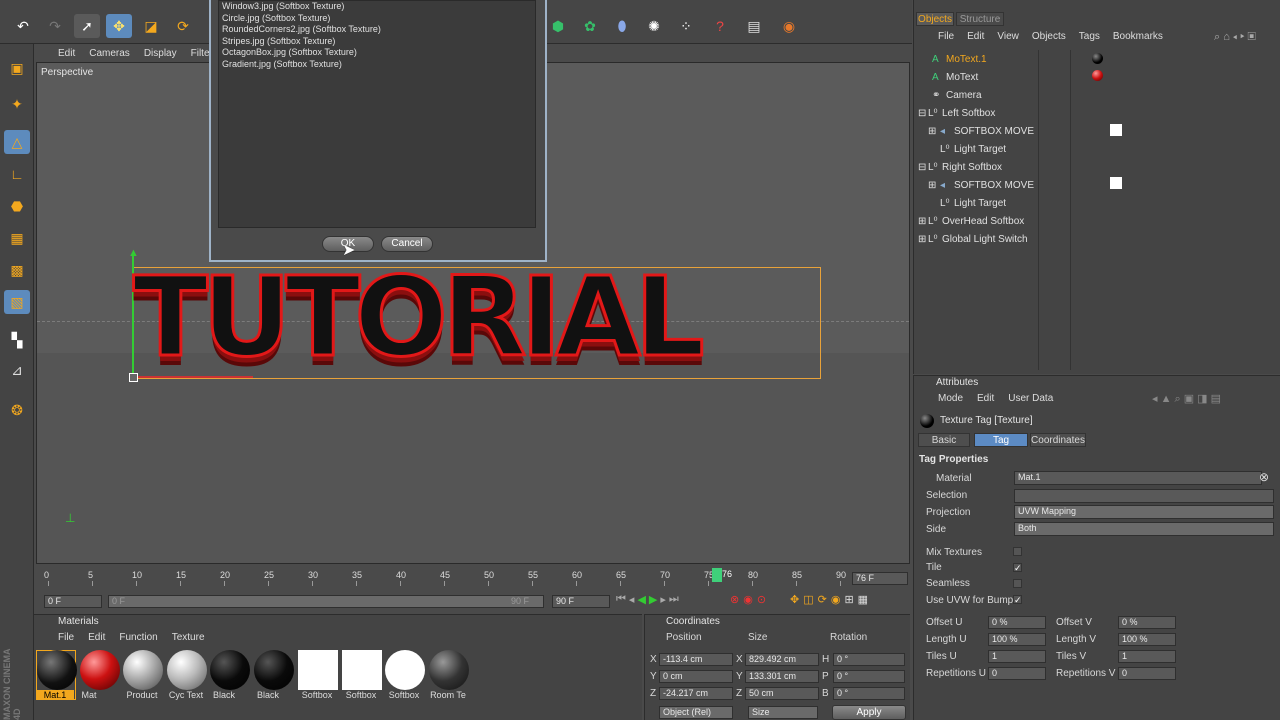 This screenshot has width=1280, height=720. What do you see at coordinates (935, 19) in the screenshot?
I see `tab-objects: Objects` at bounding box center [935, 19].